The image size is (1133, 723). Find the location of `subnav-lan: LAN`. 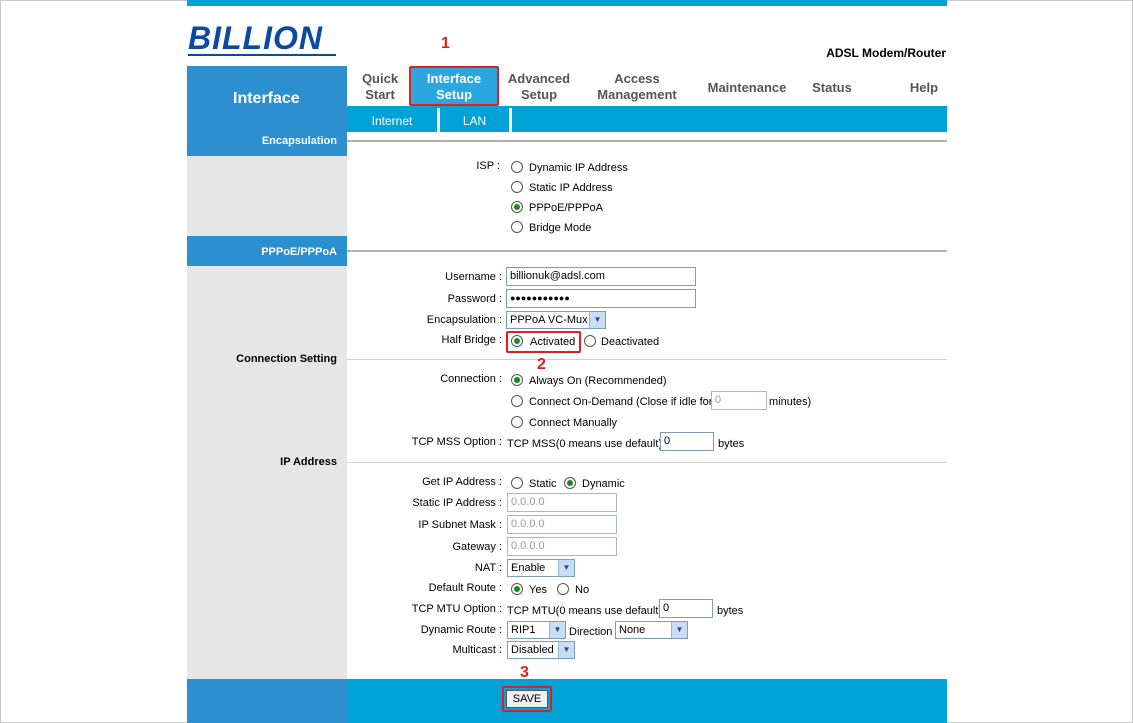

subnav-lan: LAN is located at coordinates (476, 120).